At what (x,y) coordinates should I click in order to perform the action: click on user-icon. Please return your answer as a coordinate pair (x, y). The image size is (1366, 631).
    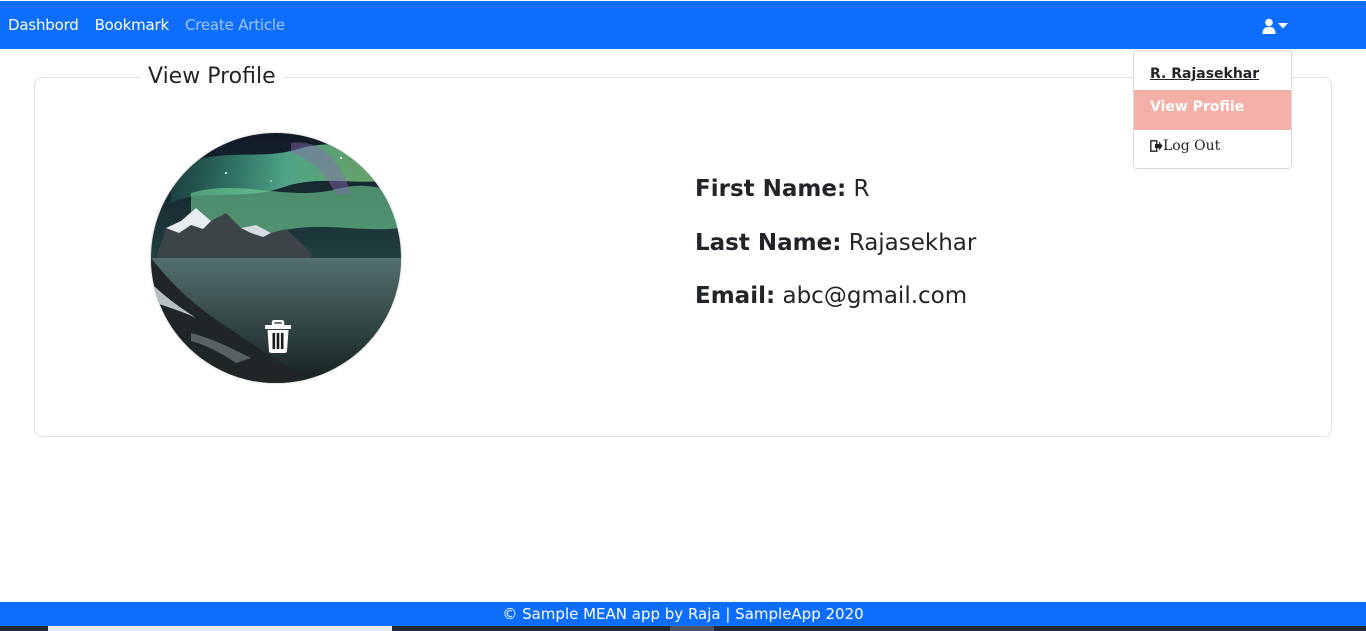
    Looking at the image, I should click on (1269, 26).